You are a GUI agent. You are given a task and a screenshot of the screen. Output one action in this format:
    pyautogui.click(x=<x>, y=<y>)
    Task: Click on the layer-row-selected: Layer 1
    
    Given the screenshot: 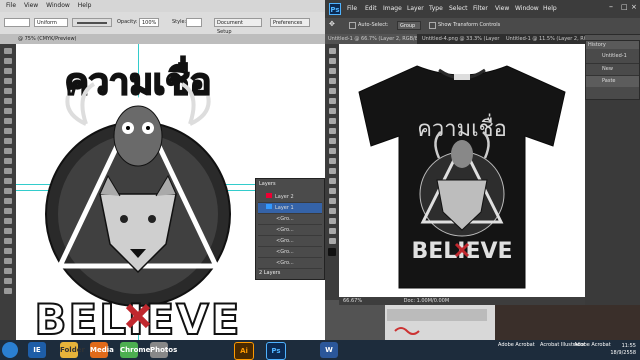 What is the action you would take?
    pyautogui.click(x=290, y=208)
    